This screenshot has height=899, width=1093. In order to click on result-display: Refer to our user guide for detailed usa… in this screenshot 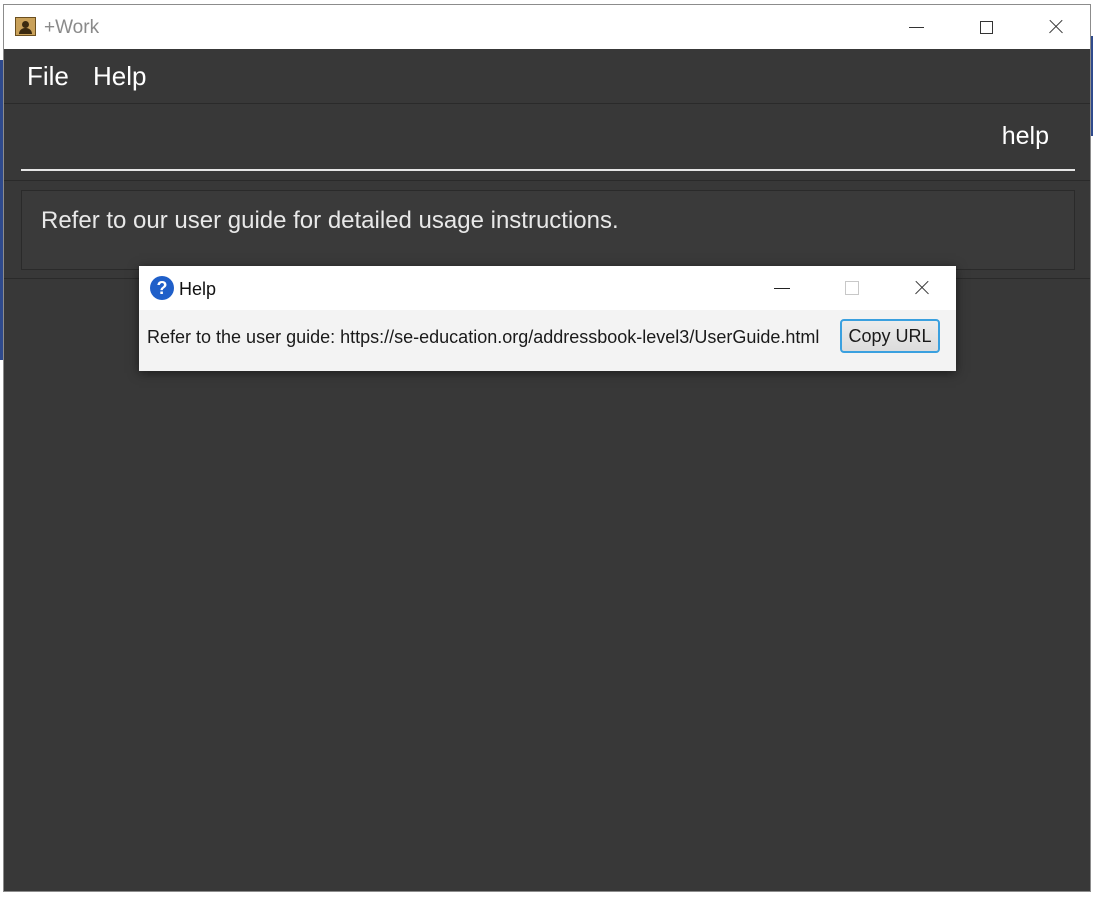, I will do `click(548, 230)`.